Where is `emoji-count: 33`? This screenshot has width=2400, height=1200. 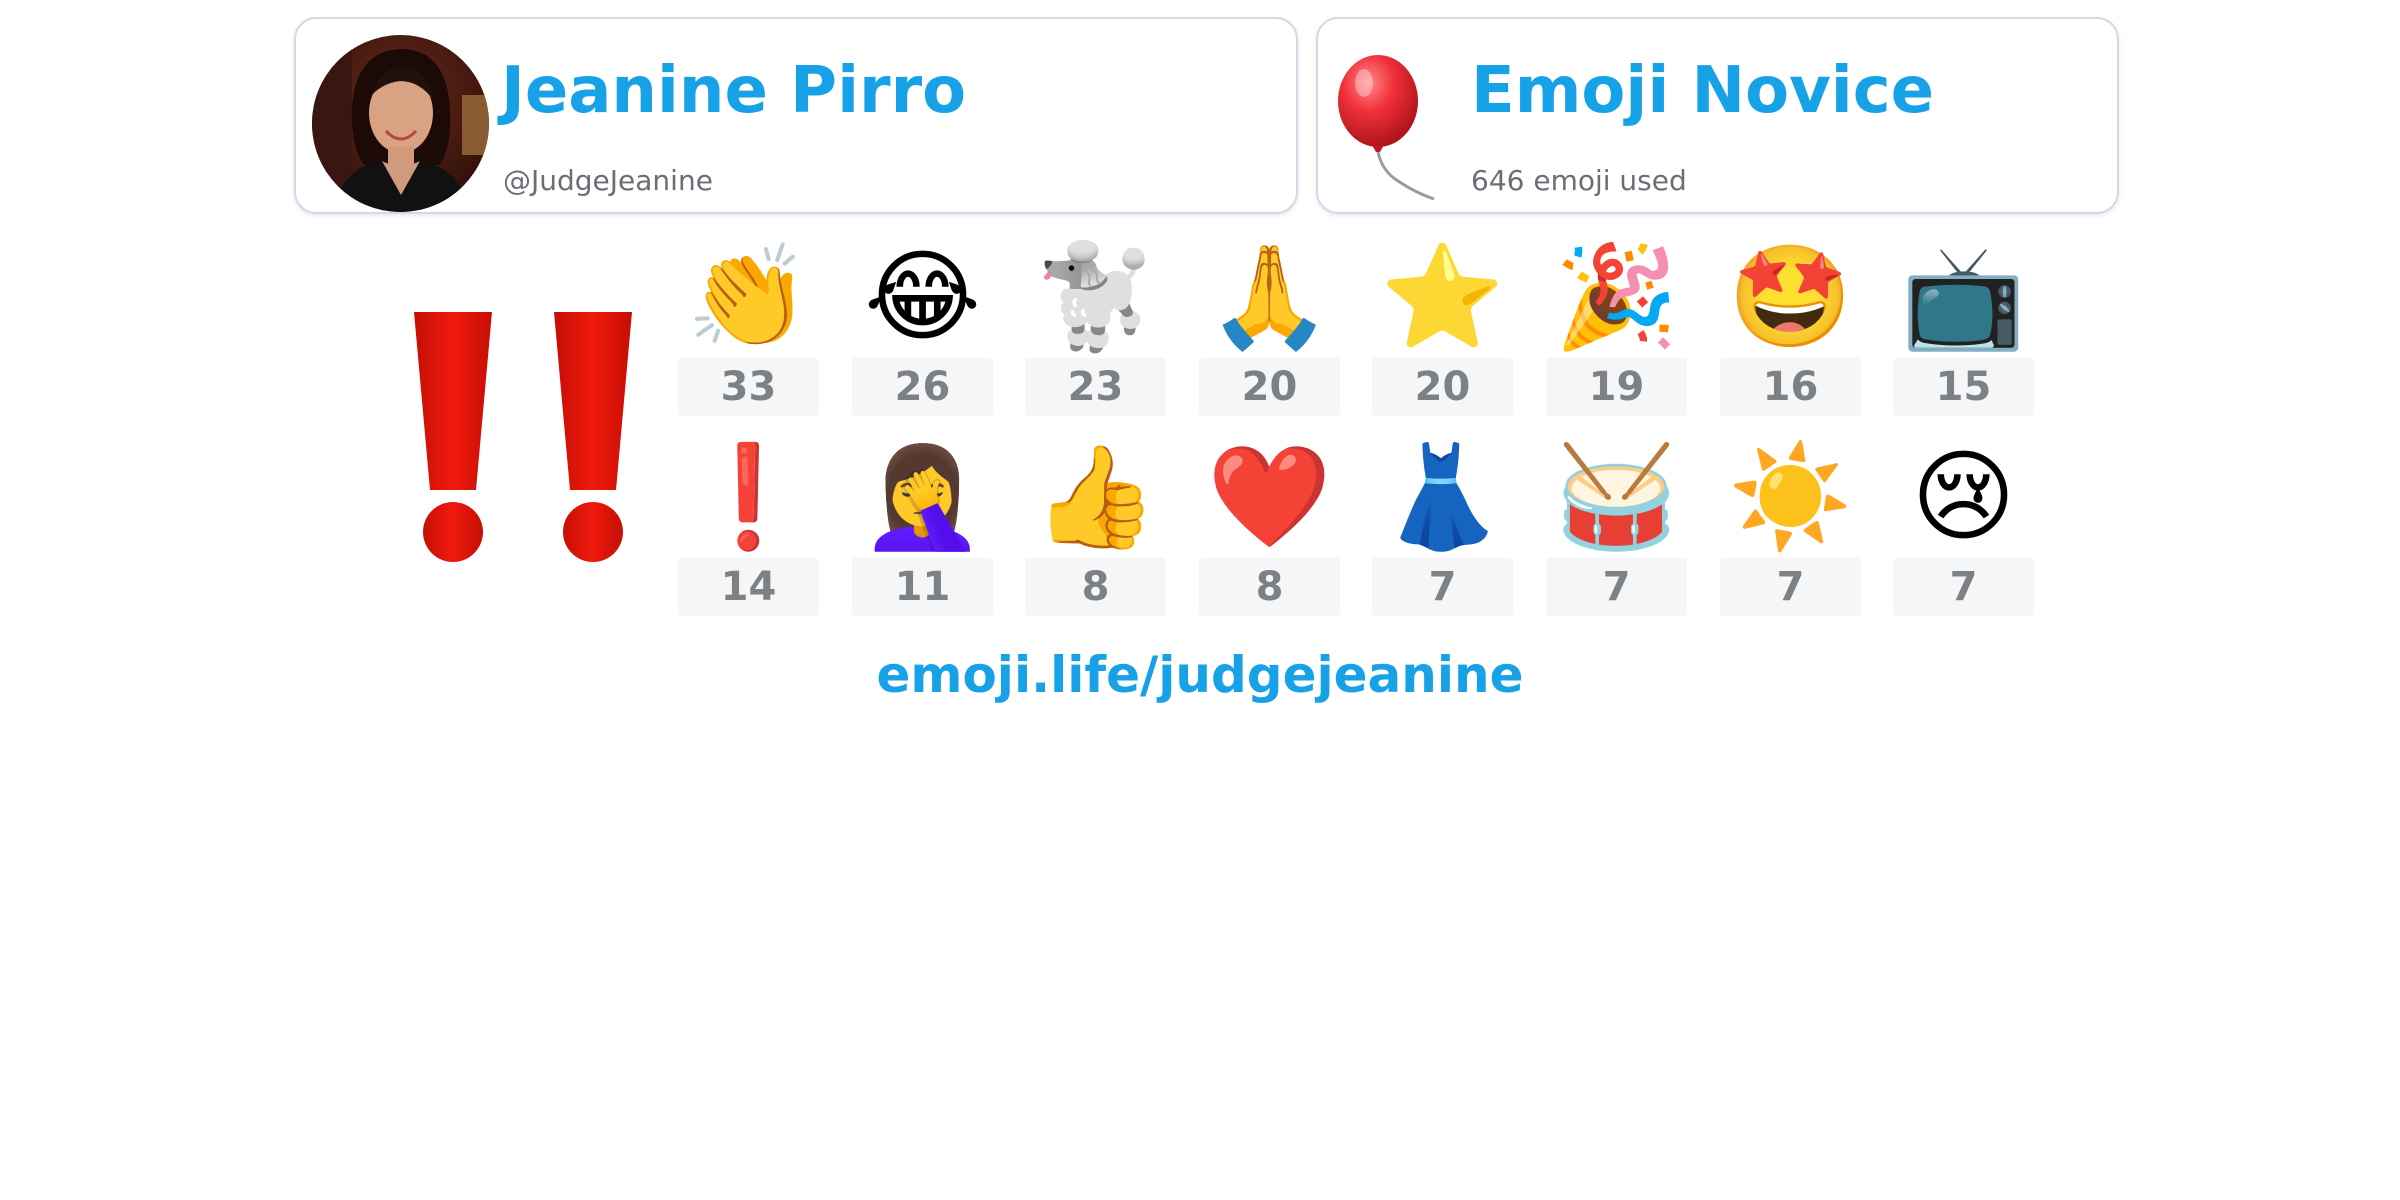 emoji-count: 33 is located at coordinates (748, 387).